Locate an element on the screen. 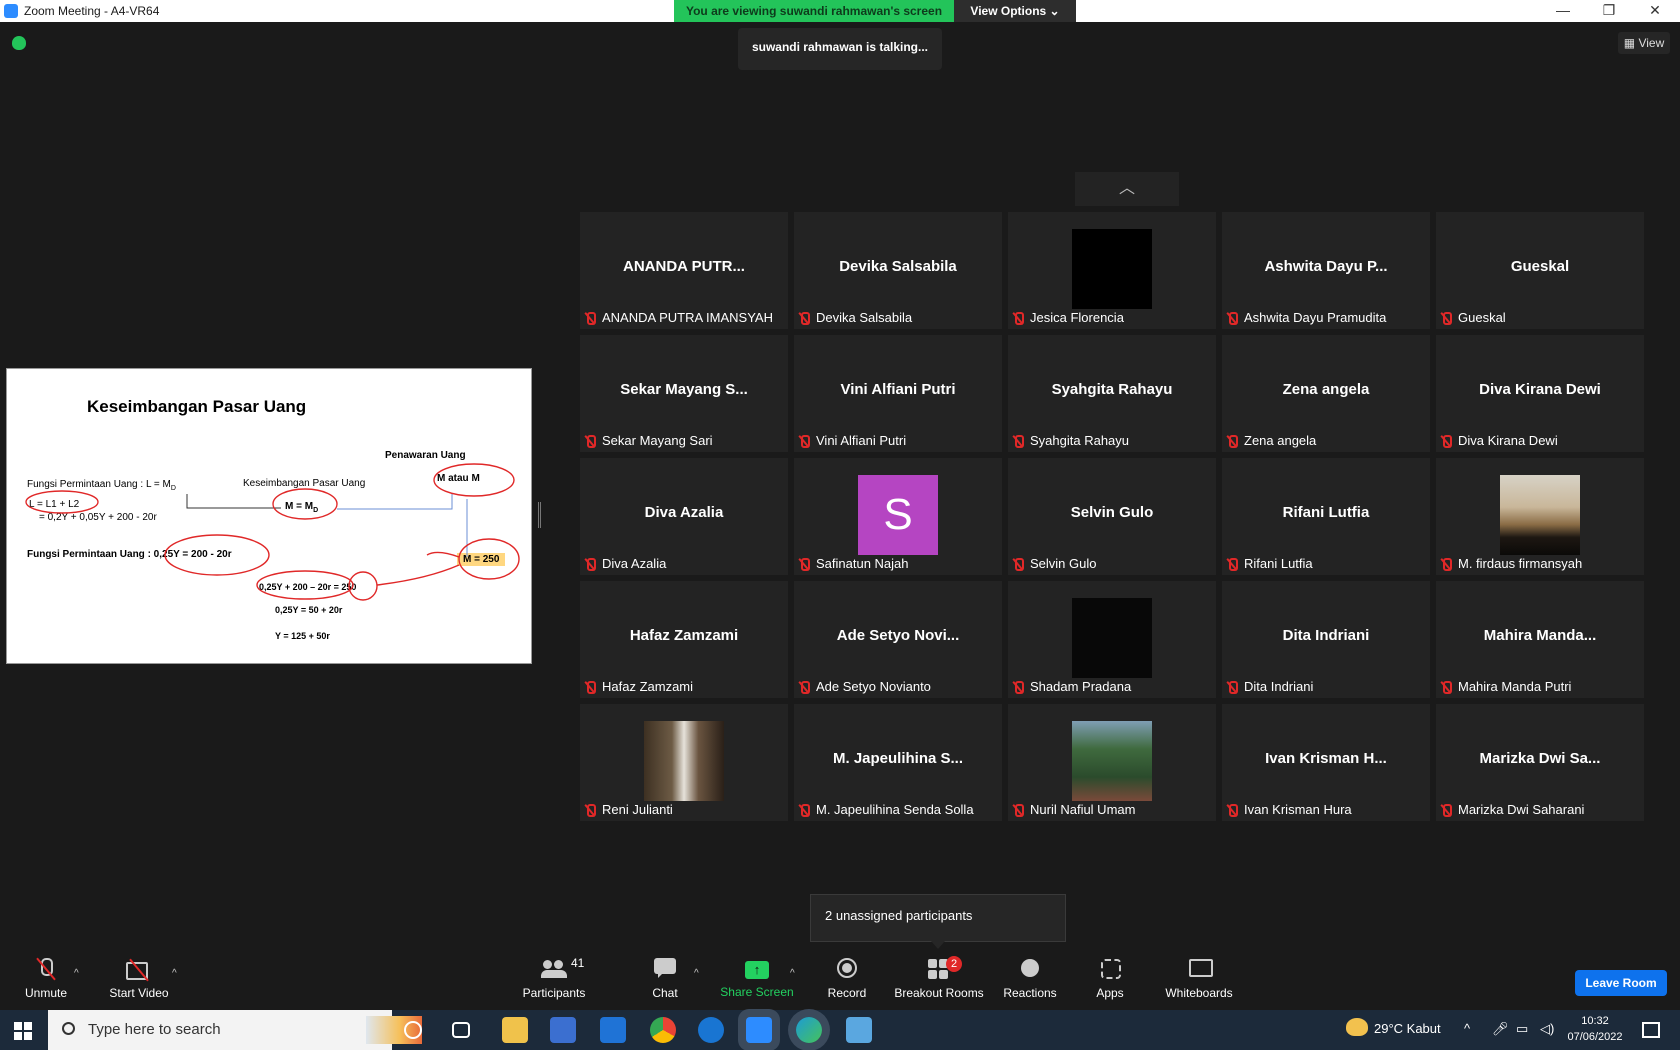 This screenshot has height=1050, width=1680. whiteboards-button: Whiteboards is located at coordinates (1199, 979).